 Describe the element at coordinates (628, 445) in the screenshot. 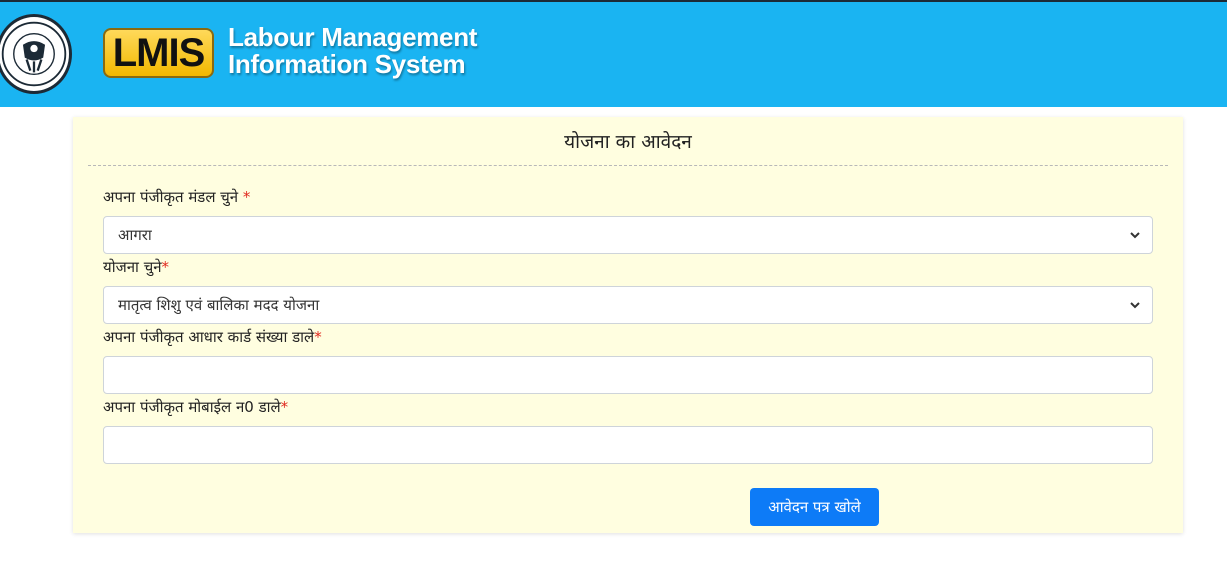

I see `mobile-input` at that location.